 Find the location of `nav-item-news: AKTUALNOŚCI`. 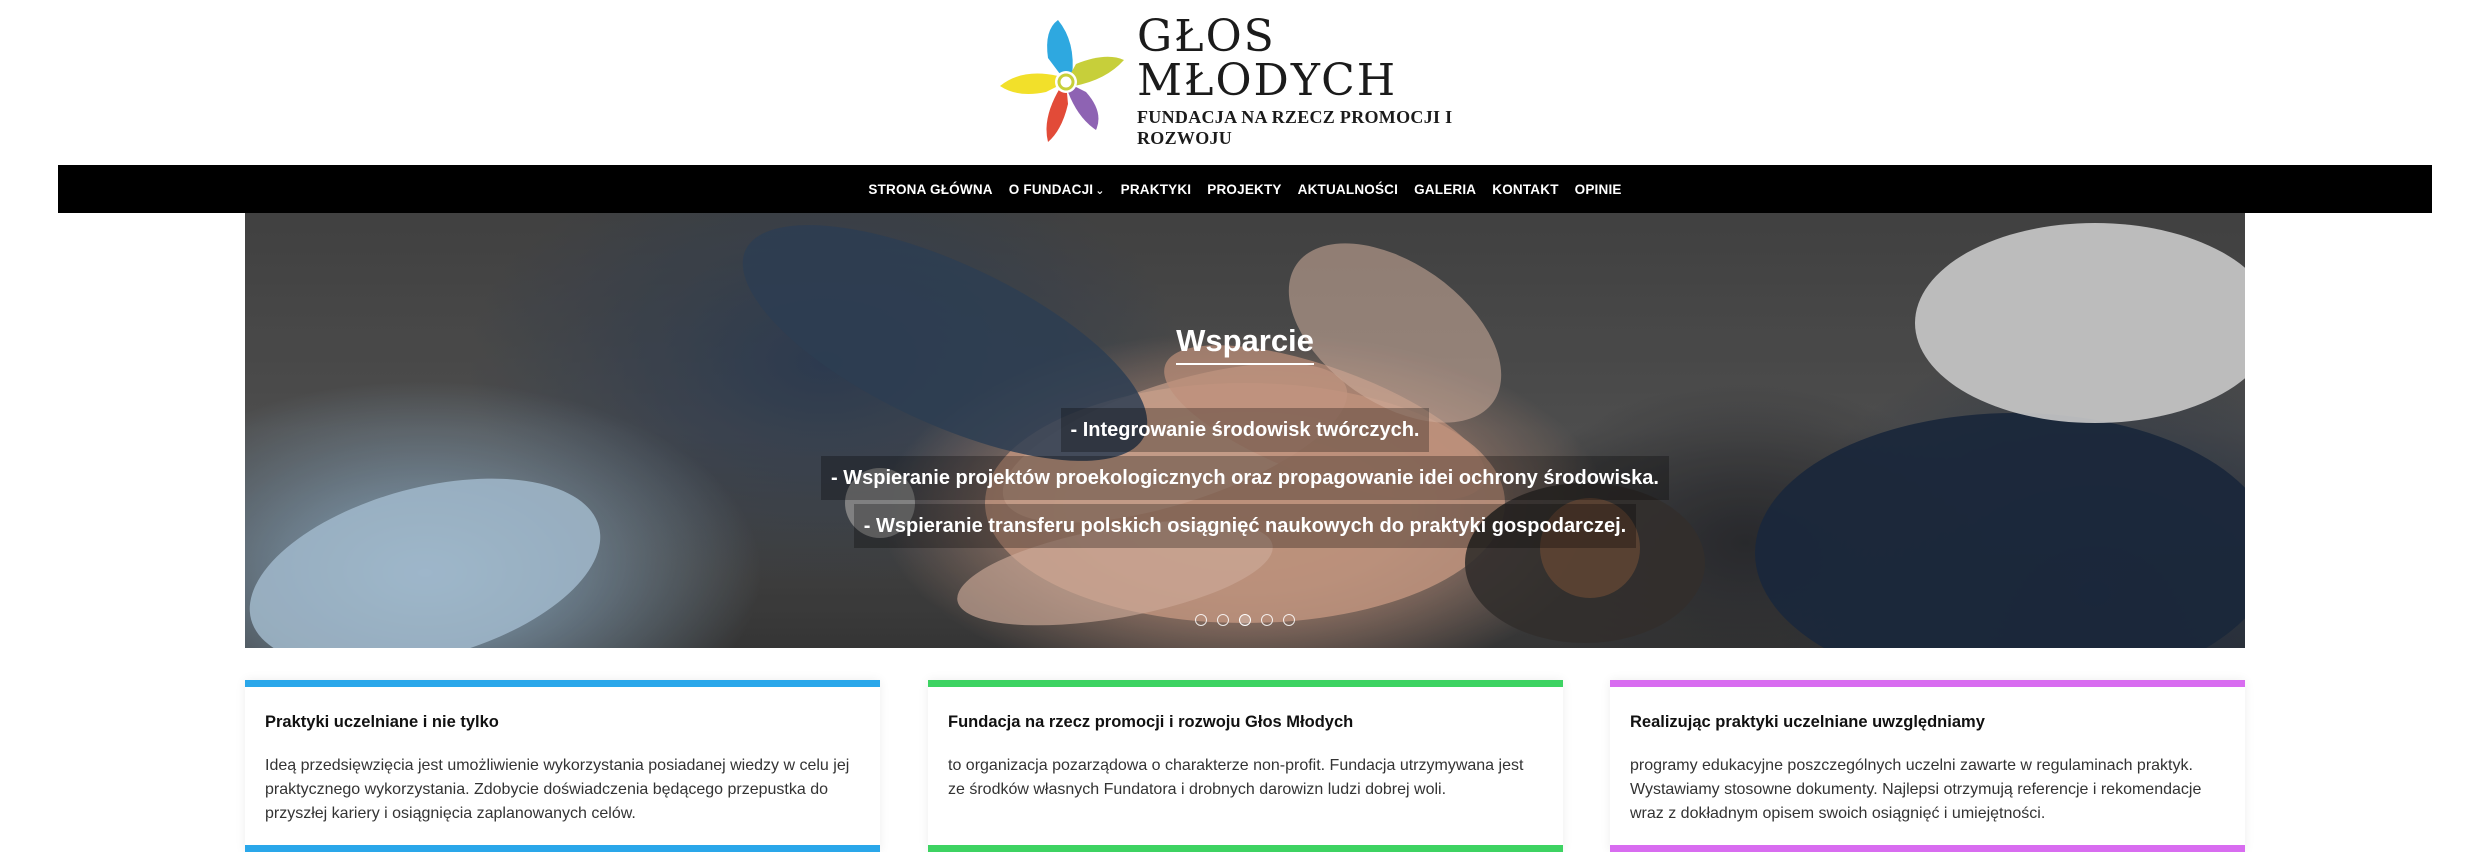

nav-item-news: AKTUALNOŚCI is located at coordinates (1348, 189).